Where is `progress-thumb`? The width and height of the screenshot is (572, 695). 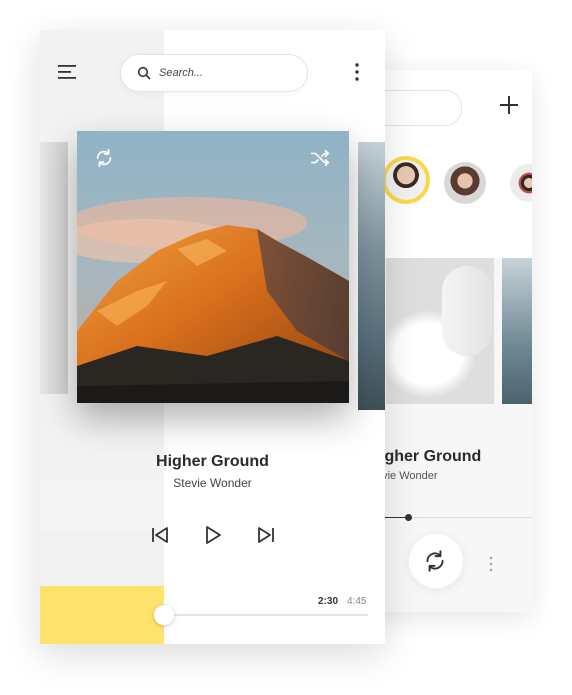
progress-thumb is located at coordinates (164, 615).